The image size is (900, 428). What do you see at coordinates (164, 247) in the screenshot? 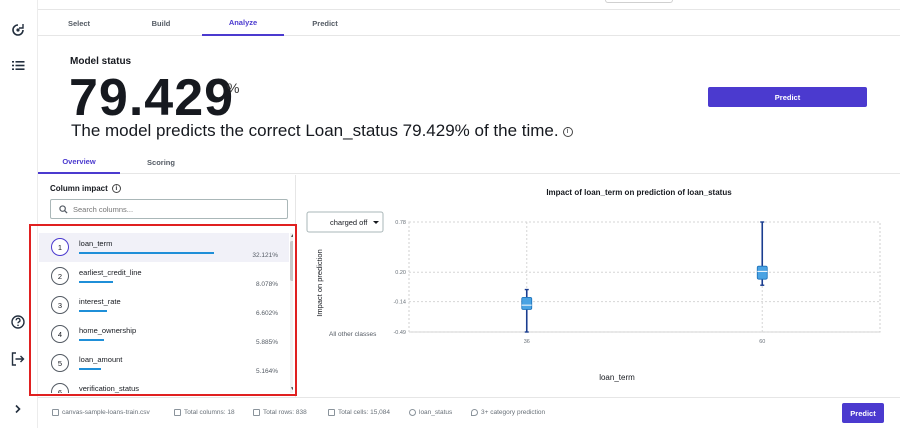
I see `column-impact-item: 1 loan_term 32.121%` at bounding box center [164, 247].